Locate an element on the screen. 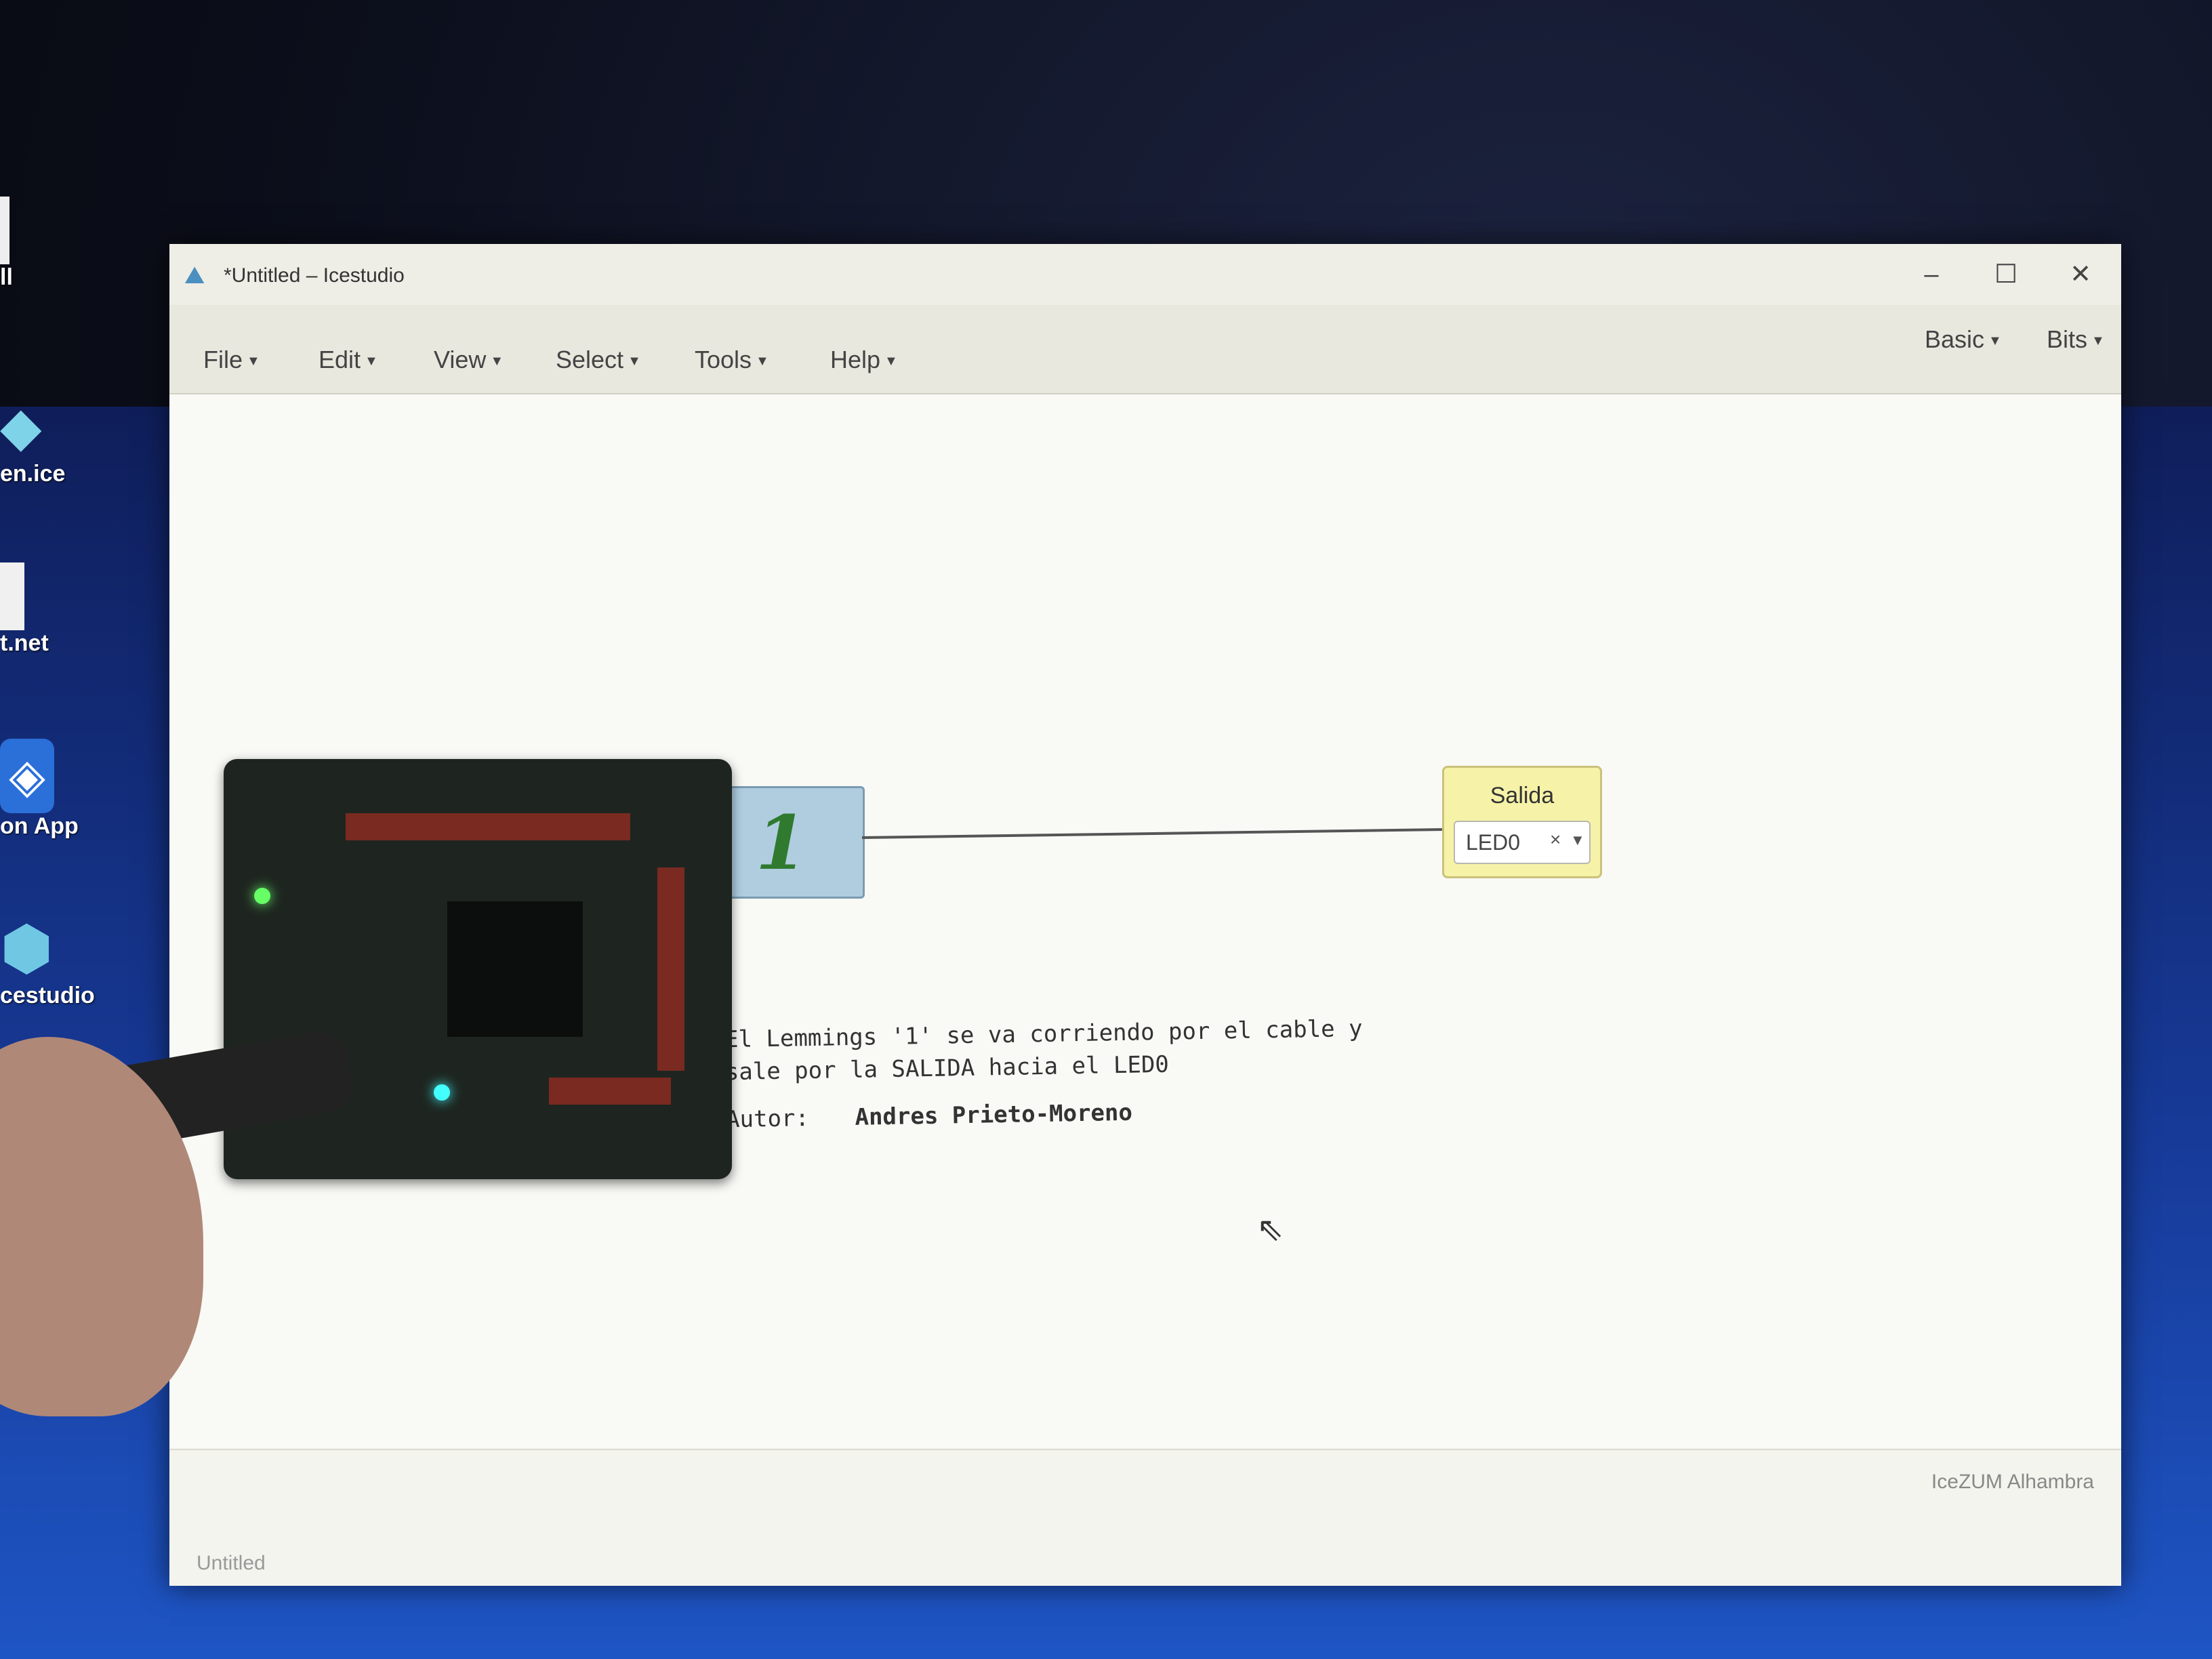 The image size is (2212, 1659). menu-tools: Tools ▼ is located at coordinates (732, 360).